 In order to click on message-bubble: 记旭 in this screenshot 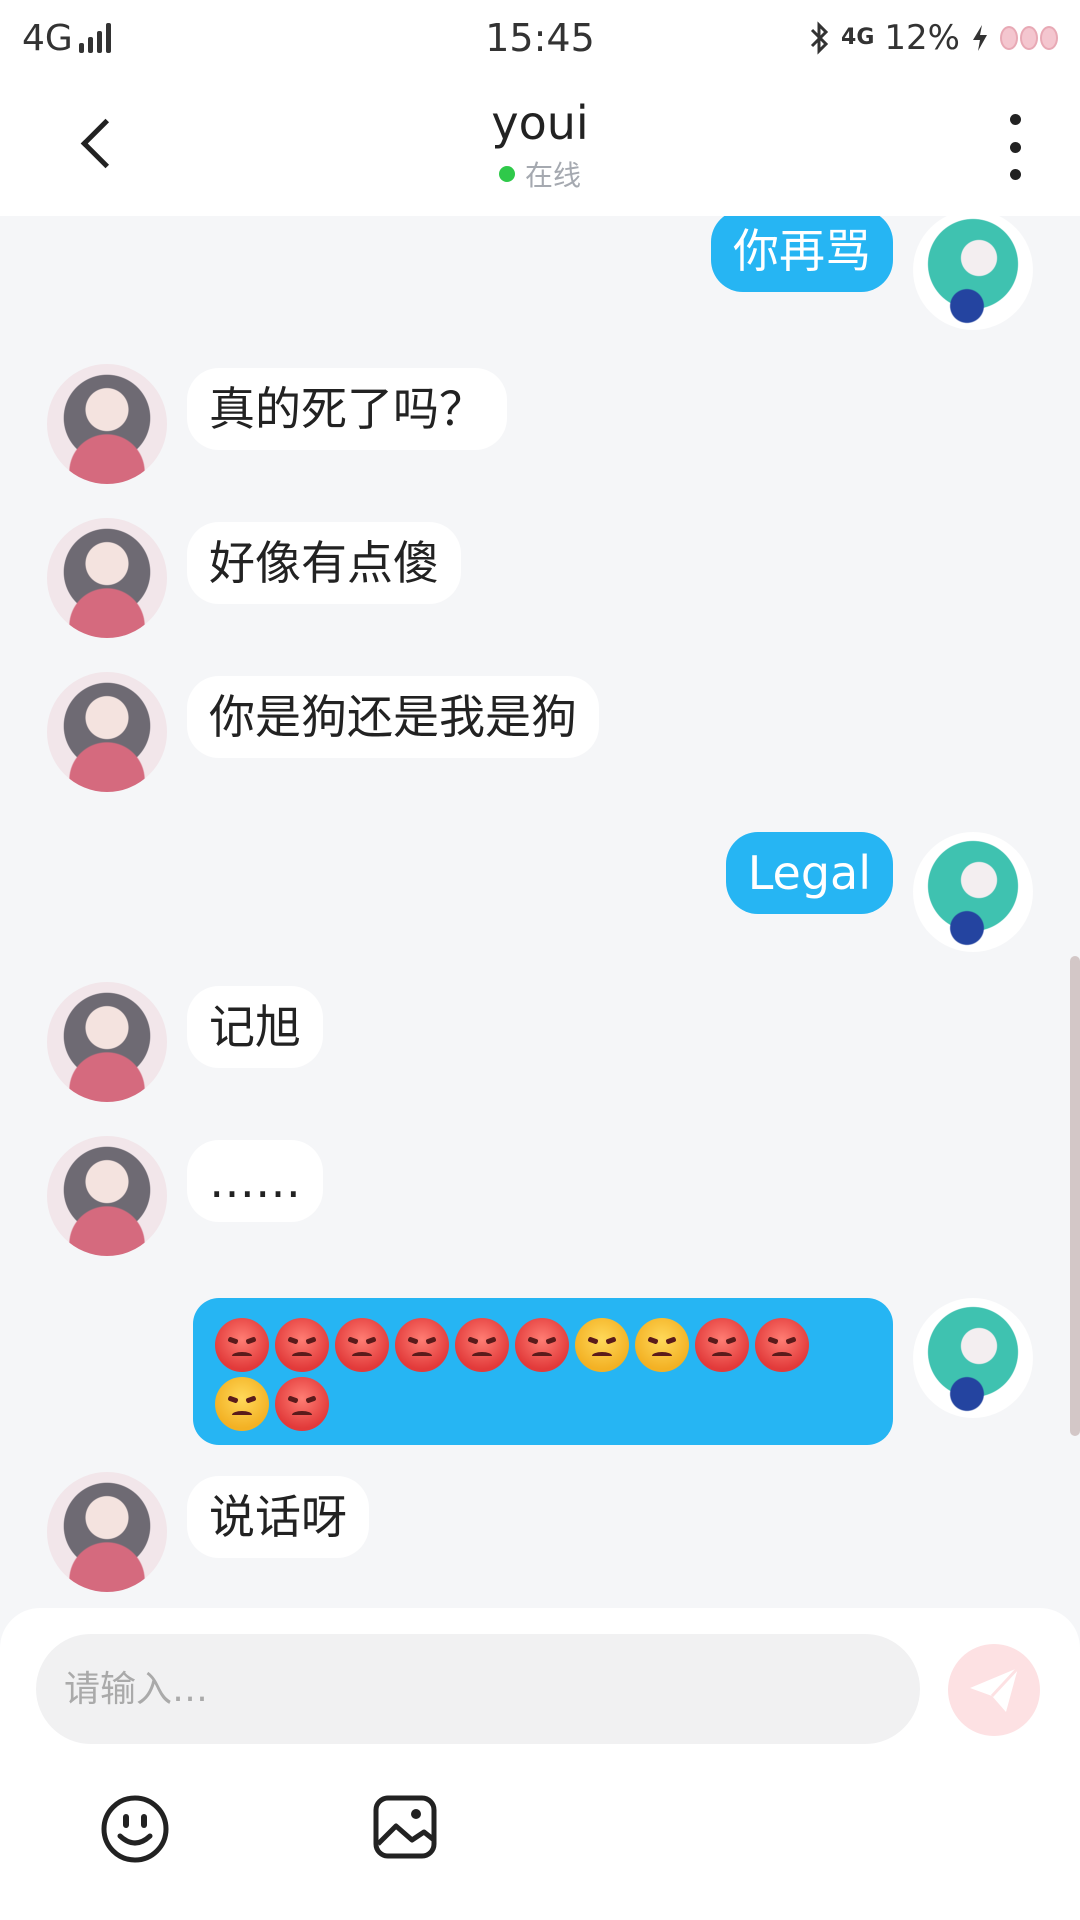, I will do `click(255, 1027)`.